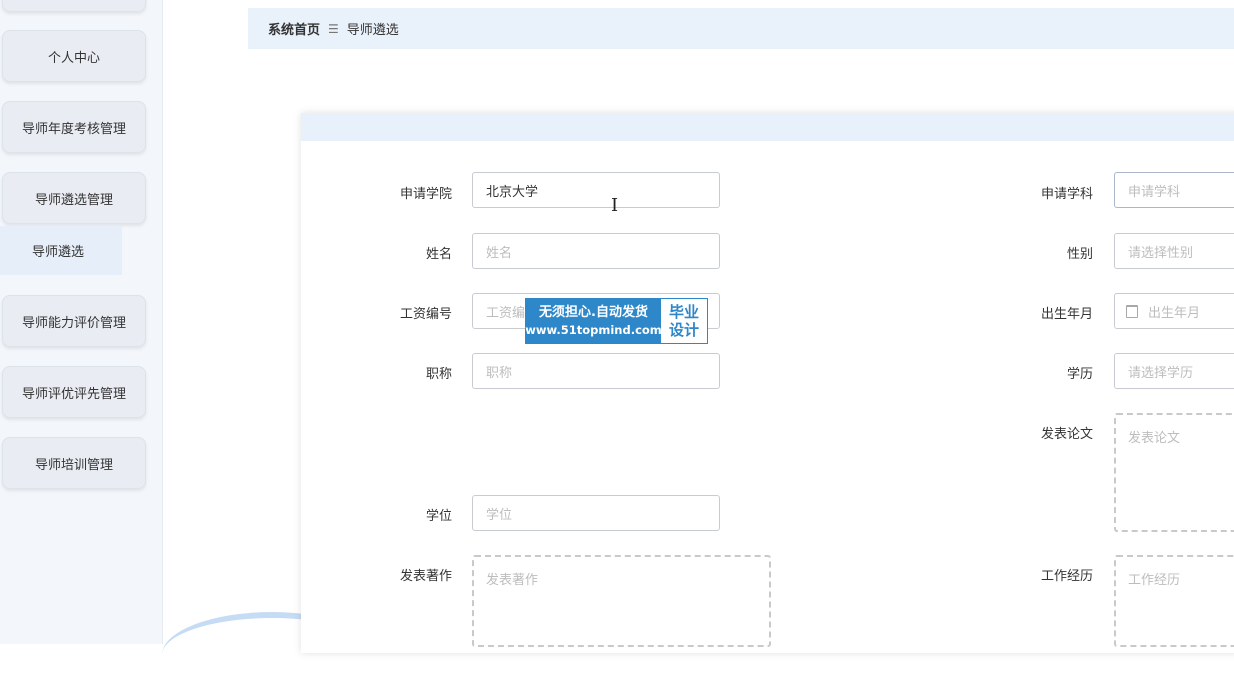  I want to click on watermark-url: www.51topmind.com, so click(593, 330).